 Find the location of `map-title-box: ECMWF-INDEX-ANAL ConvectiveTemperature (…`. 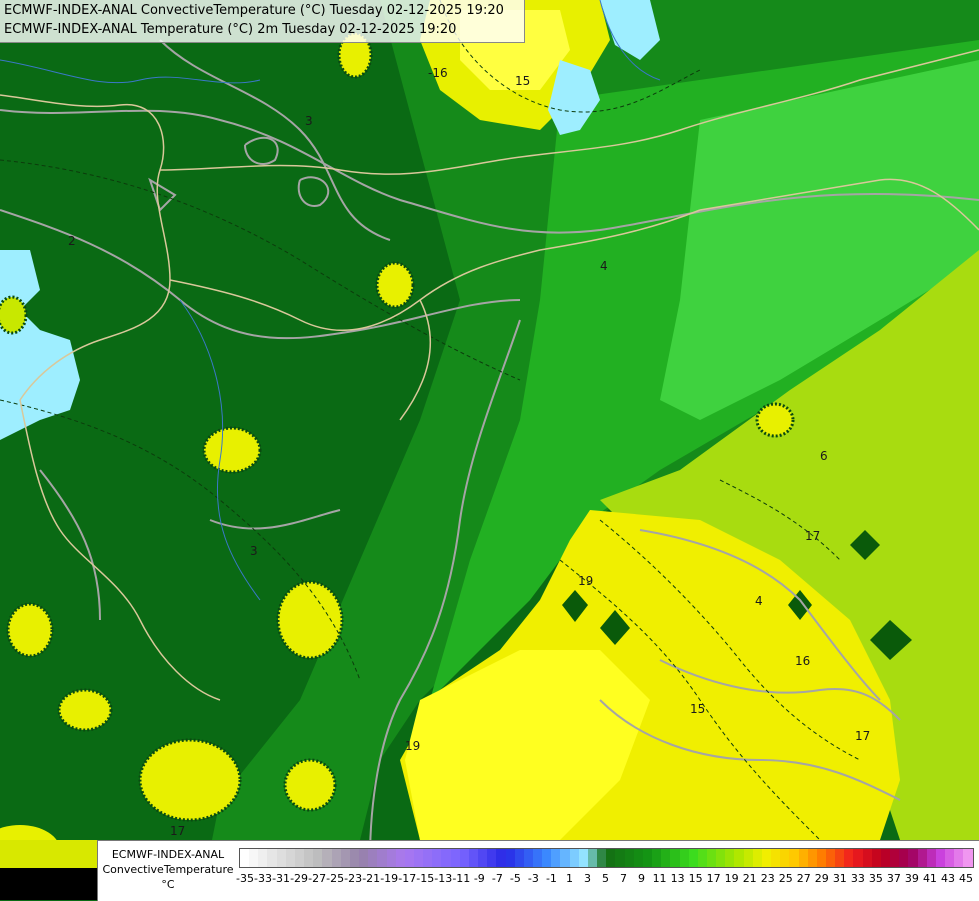

map-title-box: ECMWF-INDEX-ANAL ConvectiveTemperature (… is located at coordinates (262, 21).